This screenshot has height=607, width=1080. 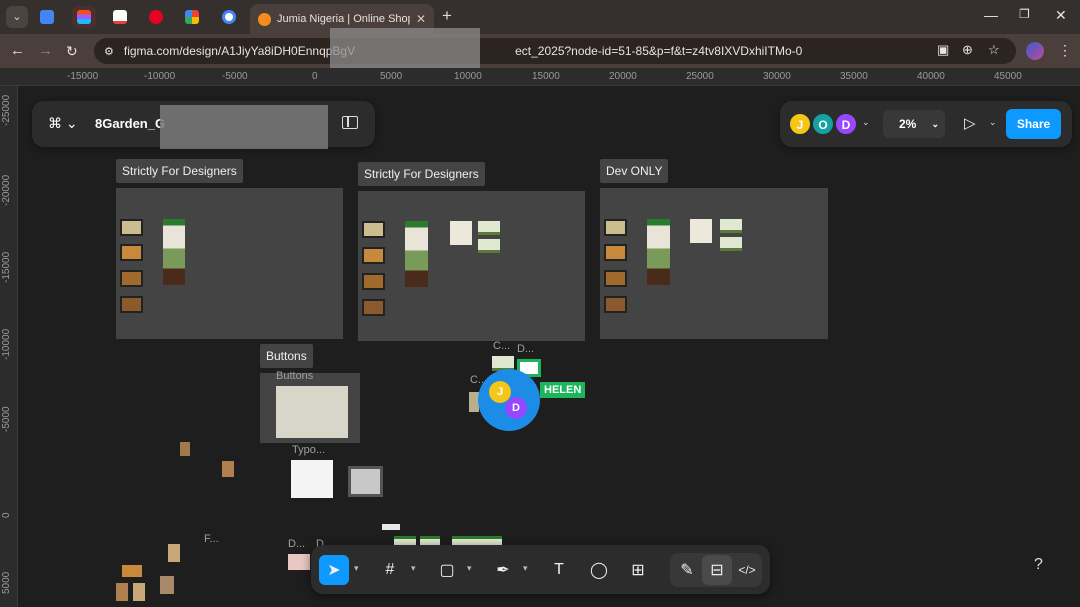 What do you see at coordinates (846, 124) in the screenshot?
I see `avatar: D` at bounding box center [846, 124].